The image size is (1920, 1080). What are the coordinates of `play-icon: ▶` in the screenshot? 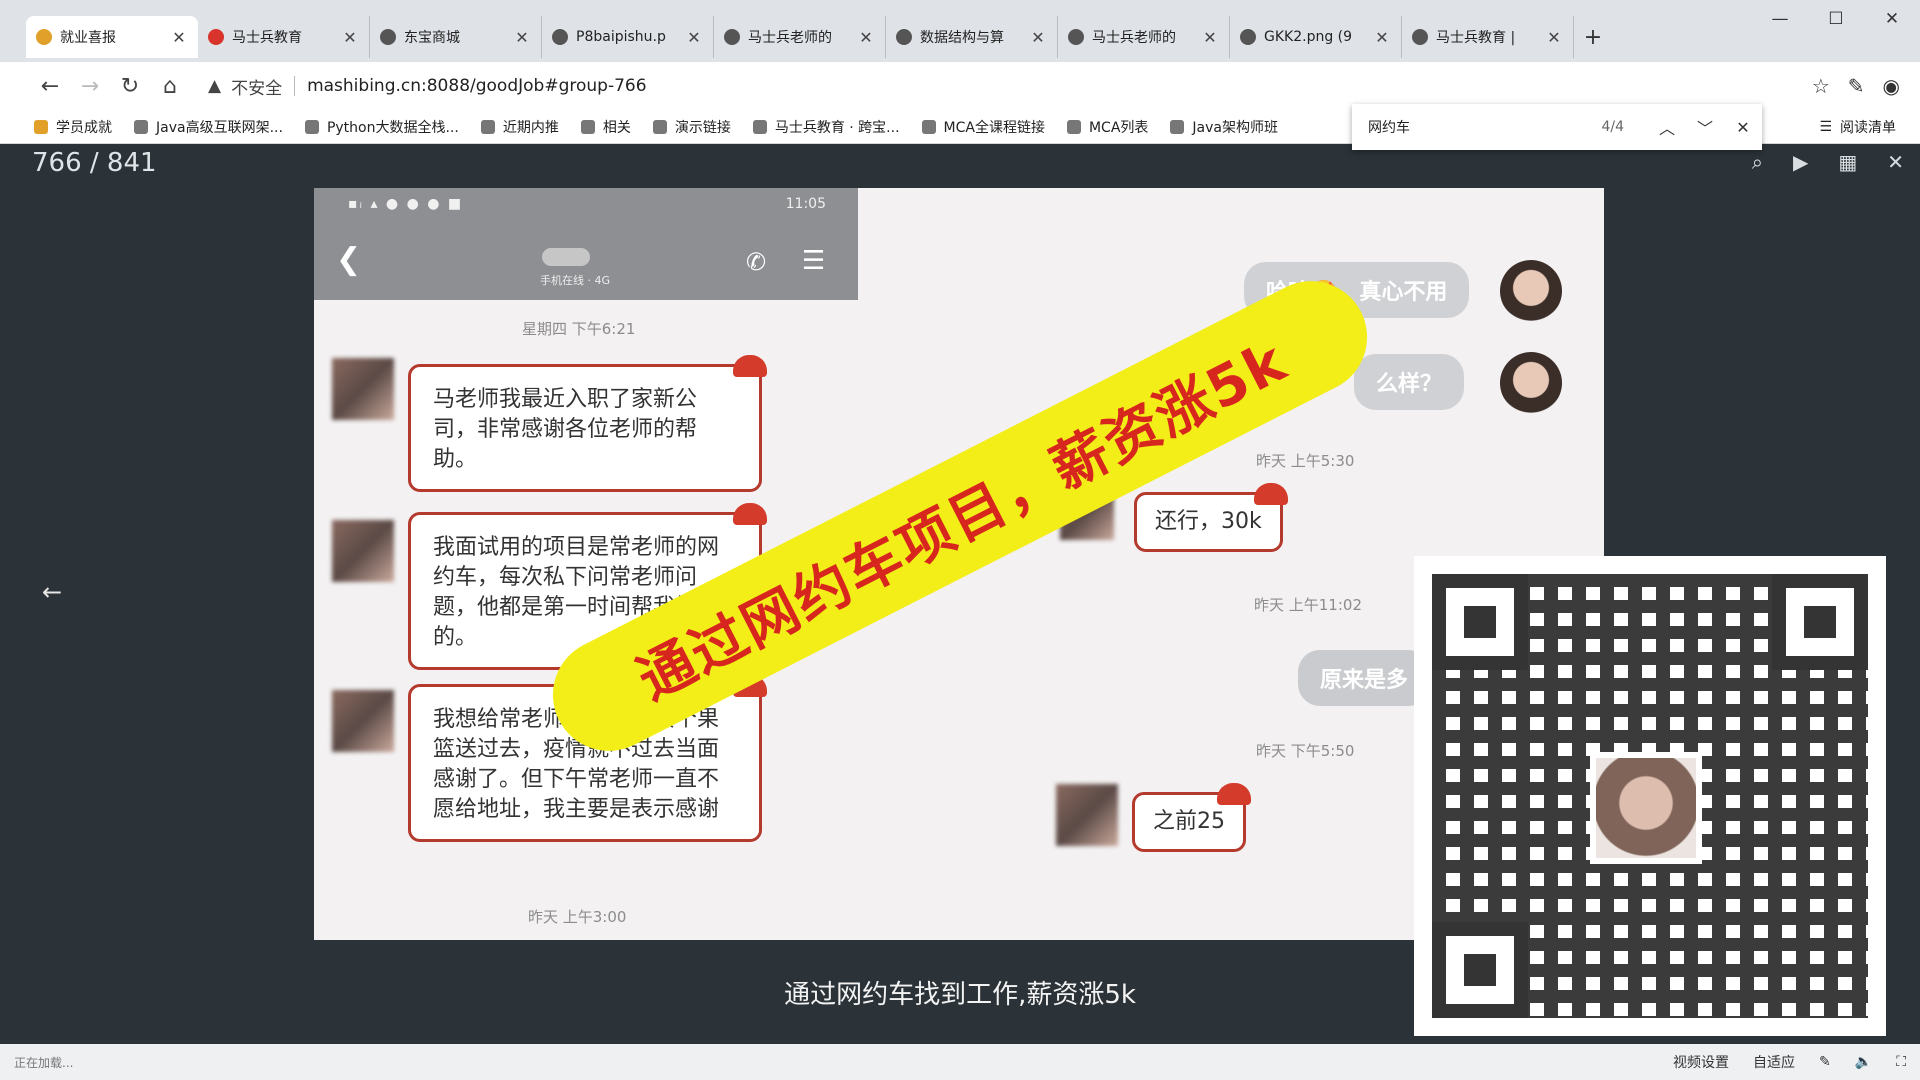 It's located at (1800, 162).